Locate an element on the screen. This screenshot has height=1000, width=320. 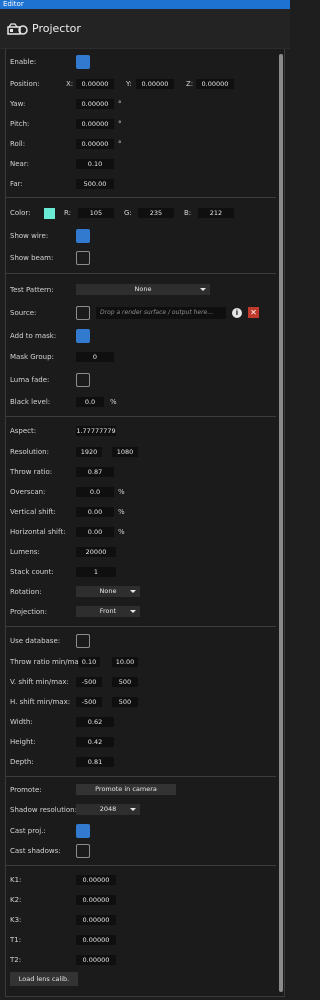
color-swatch is located at coordinates (49, 213).